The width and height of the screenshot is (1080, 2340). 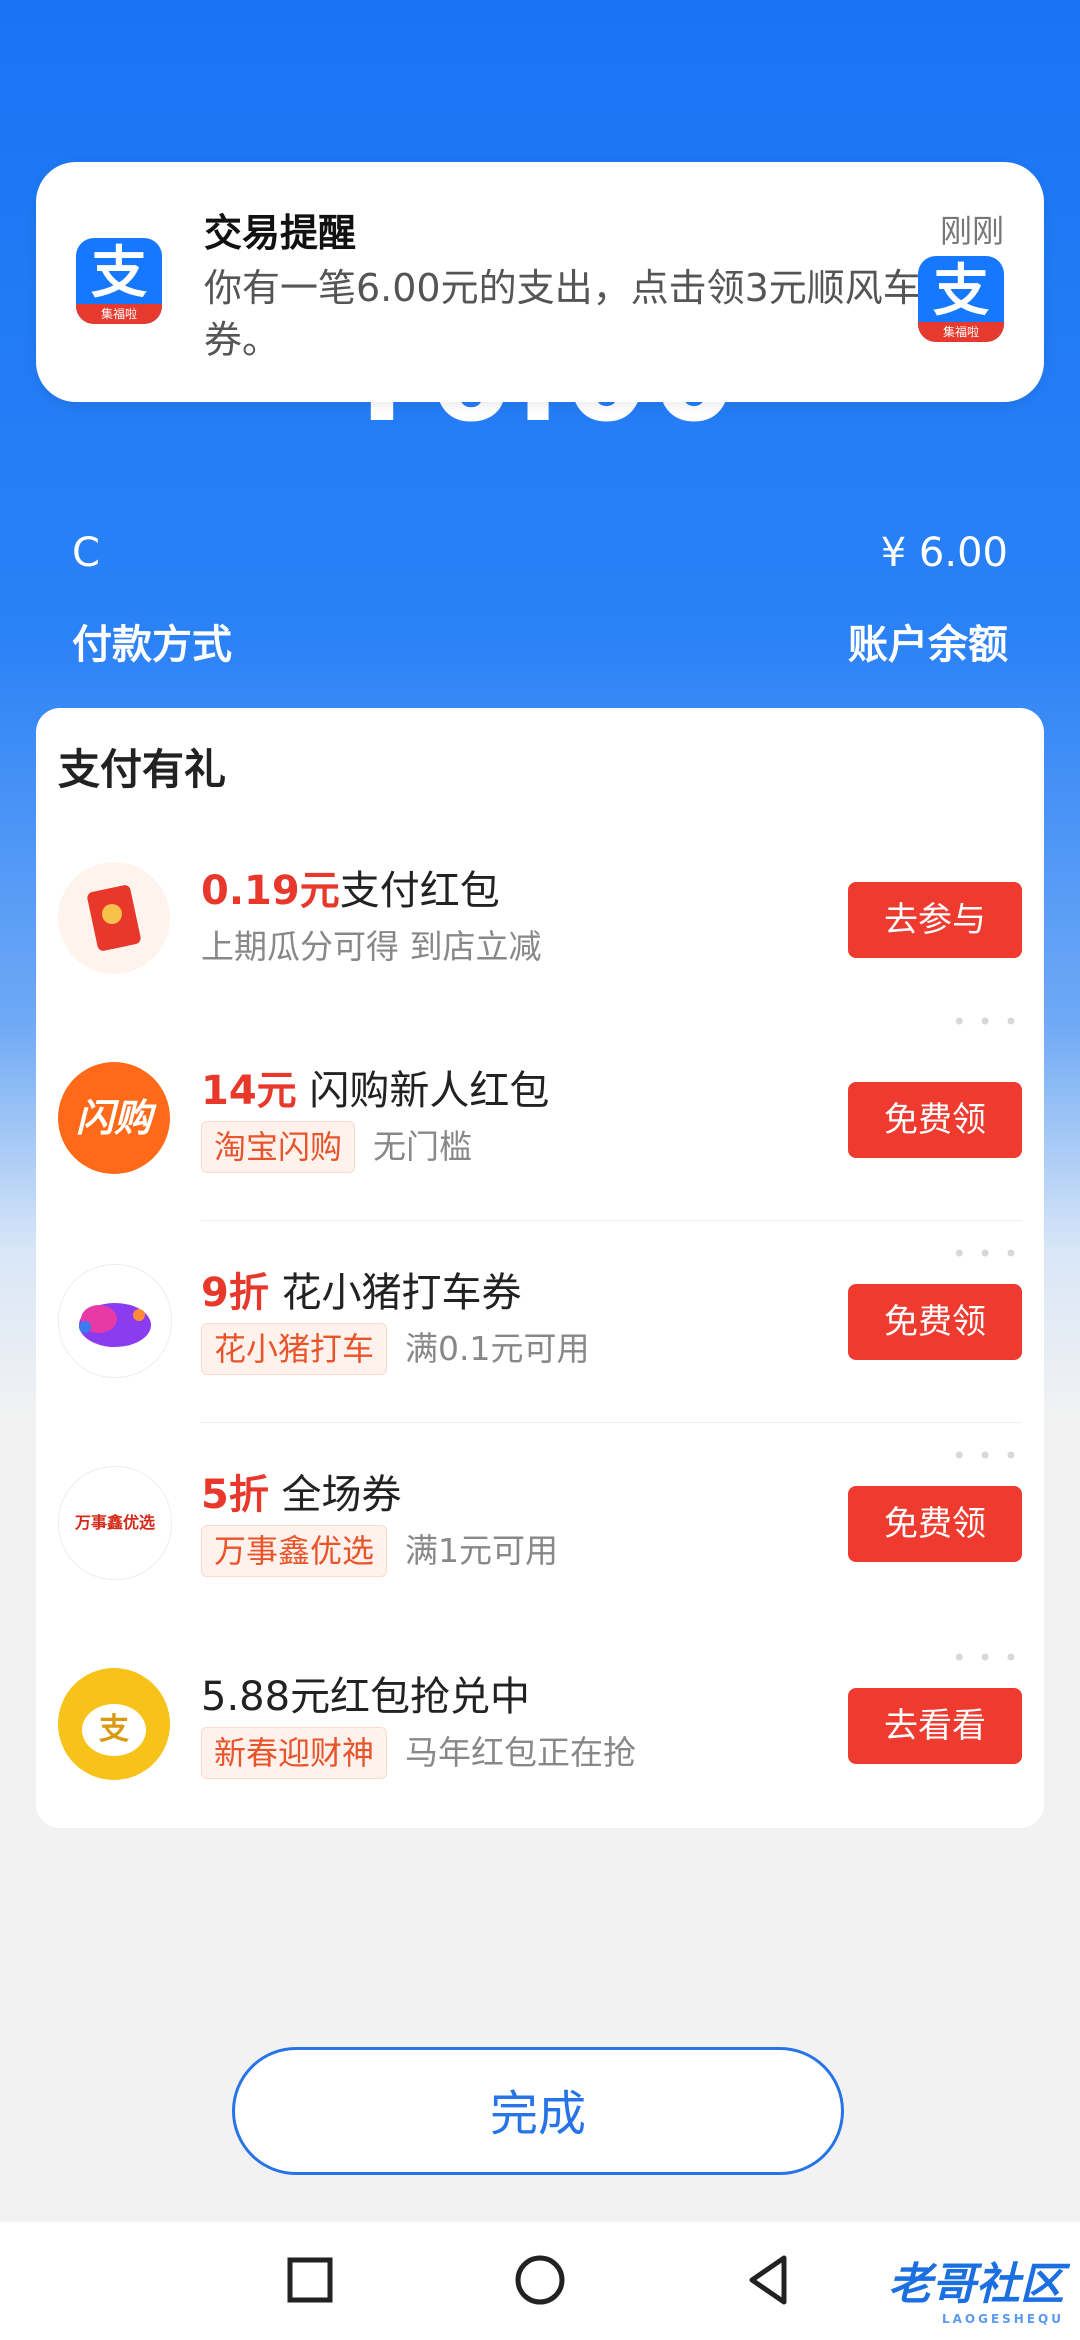 What do you see at coordinates (142, 769) in the screenshot?
I see `rewards-title: 支付有礼` at bounding box center [142, 769].